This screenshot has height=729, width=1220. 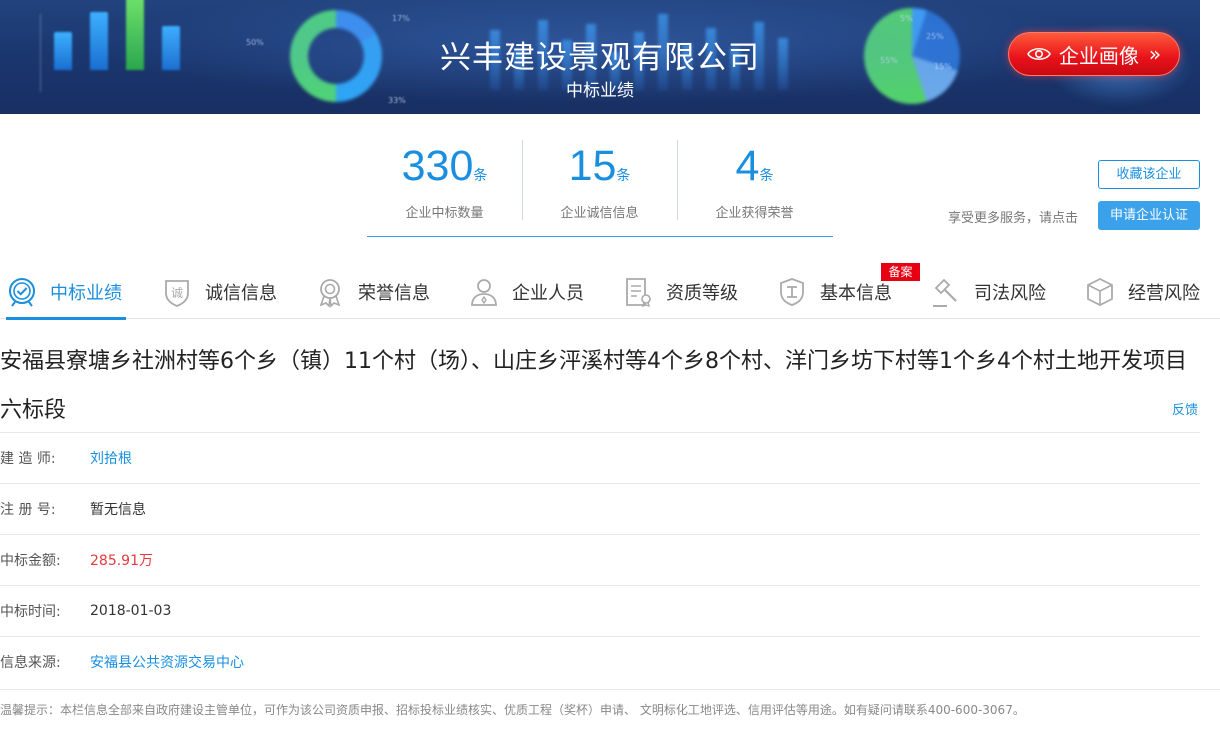 I want to click on detail-key: 注 册 号:, so click(x=28, y=510).